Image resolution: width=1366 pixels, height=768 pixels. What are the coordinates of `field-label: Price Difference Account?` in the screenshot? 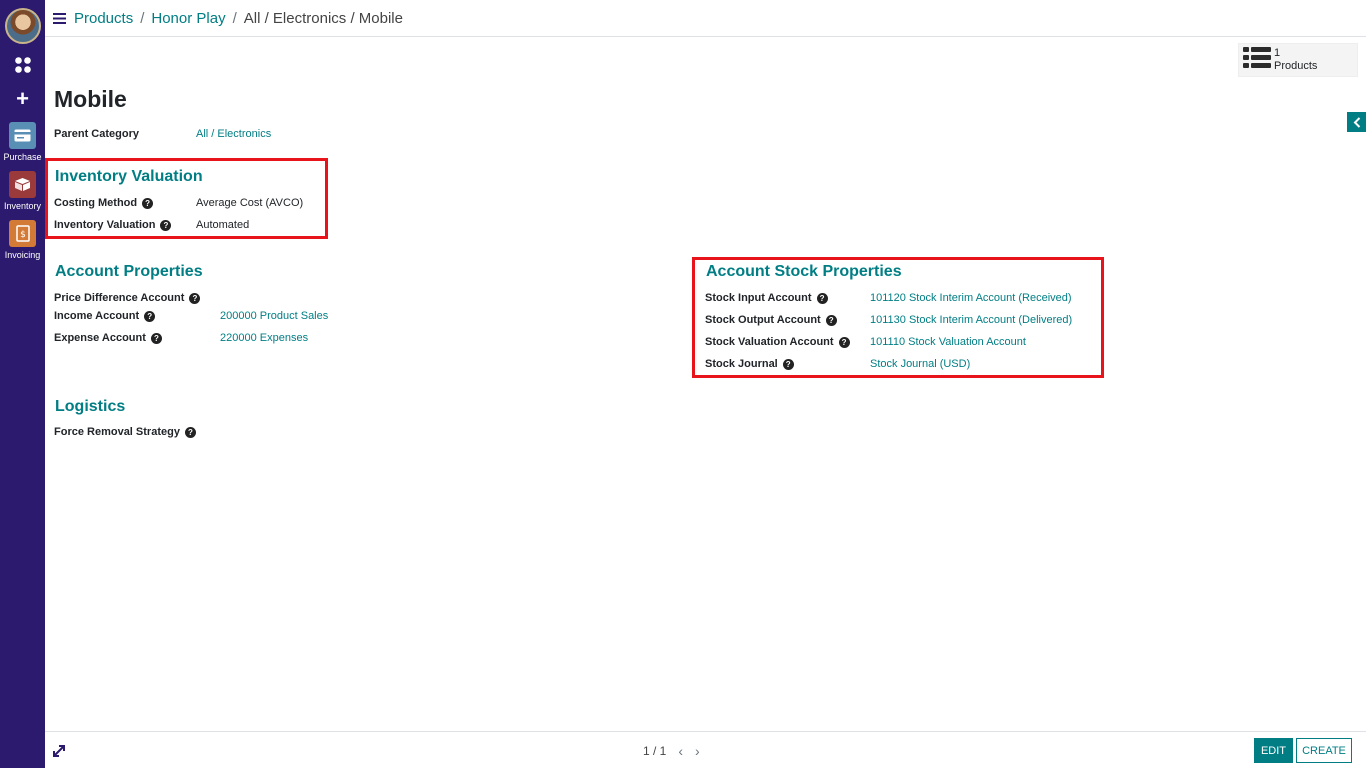 It's located at (127, 298).